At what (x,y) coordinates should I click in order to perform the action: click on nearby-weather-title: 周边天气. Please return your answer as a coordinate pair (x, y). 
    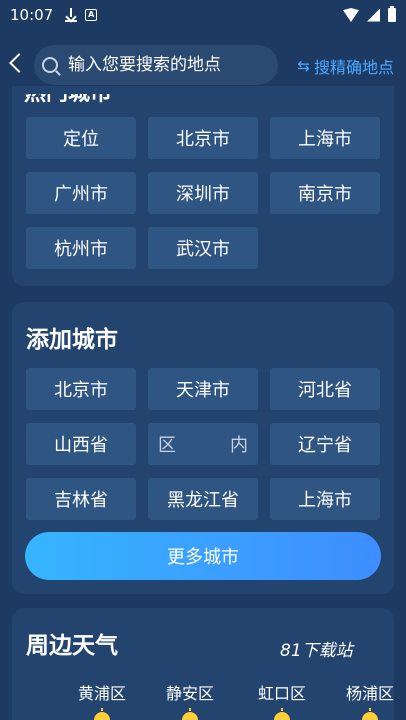
    Looking at the image, I should click on (72, 646).